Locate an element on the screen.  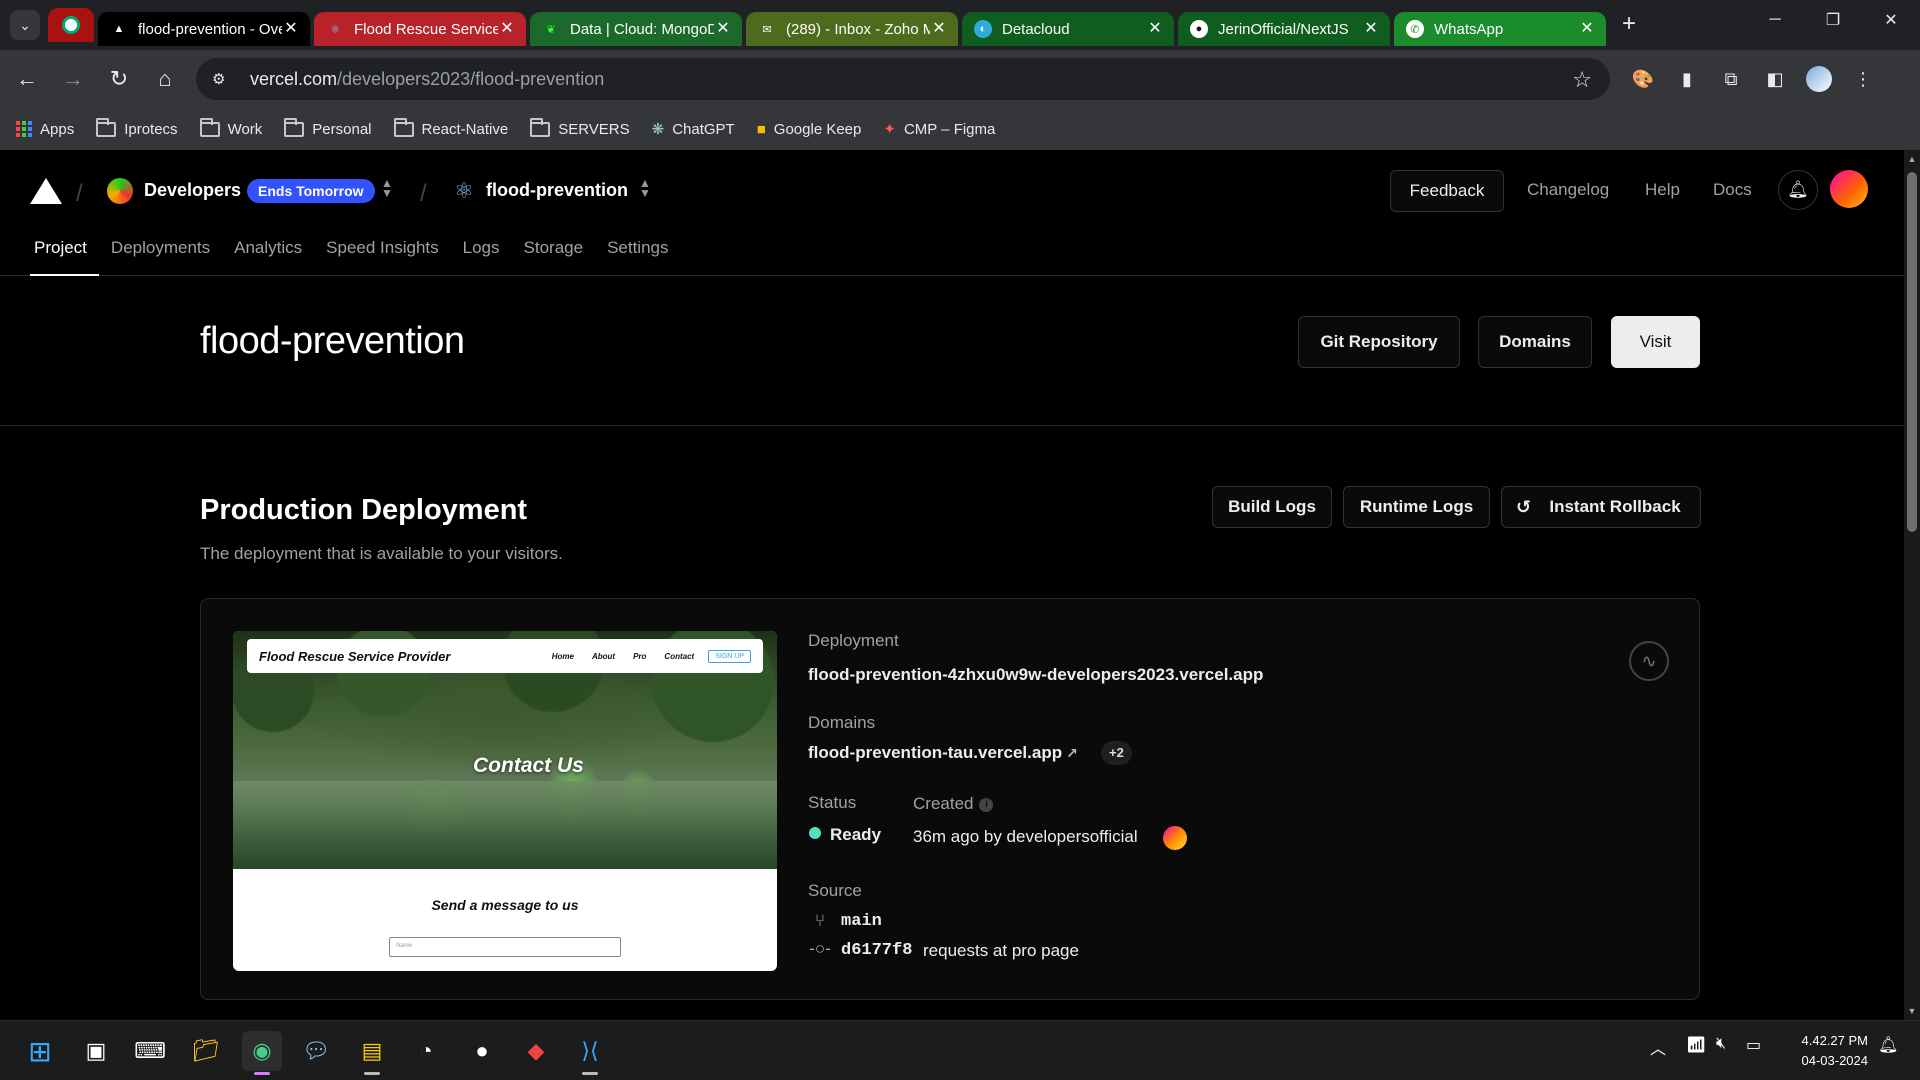
visit-button: Visit is located at coordinates (1655, 342).